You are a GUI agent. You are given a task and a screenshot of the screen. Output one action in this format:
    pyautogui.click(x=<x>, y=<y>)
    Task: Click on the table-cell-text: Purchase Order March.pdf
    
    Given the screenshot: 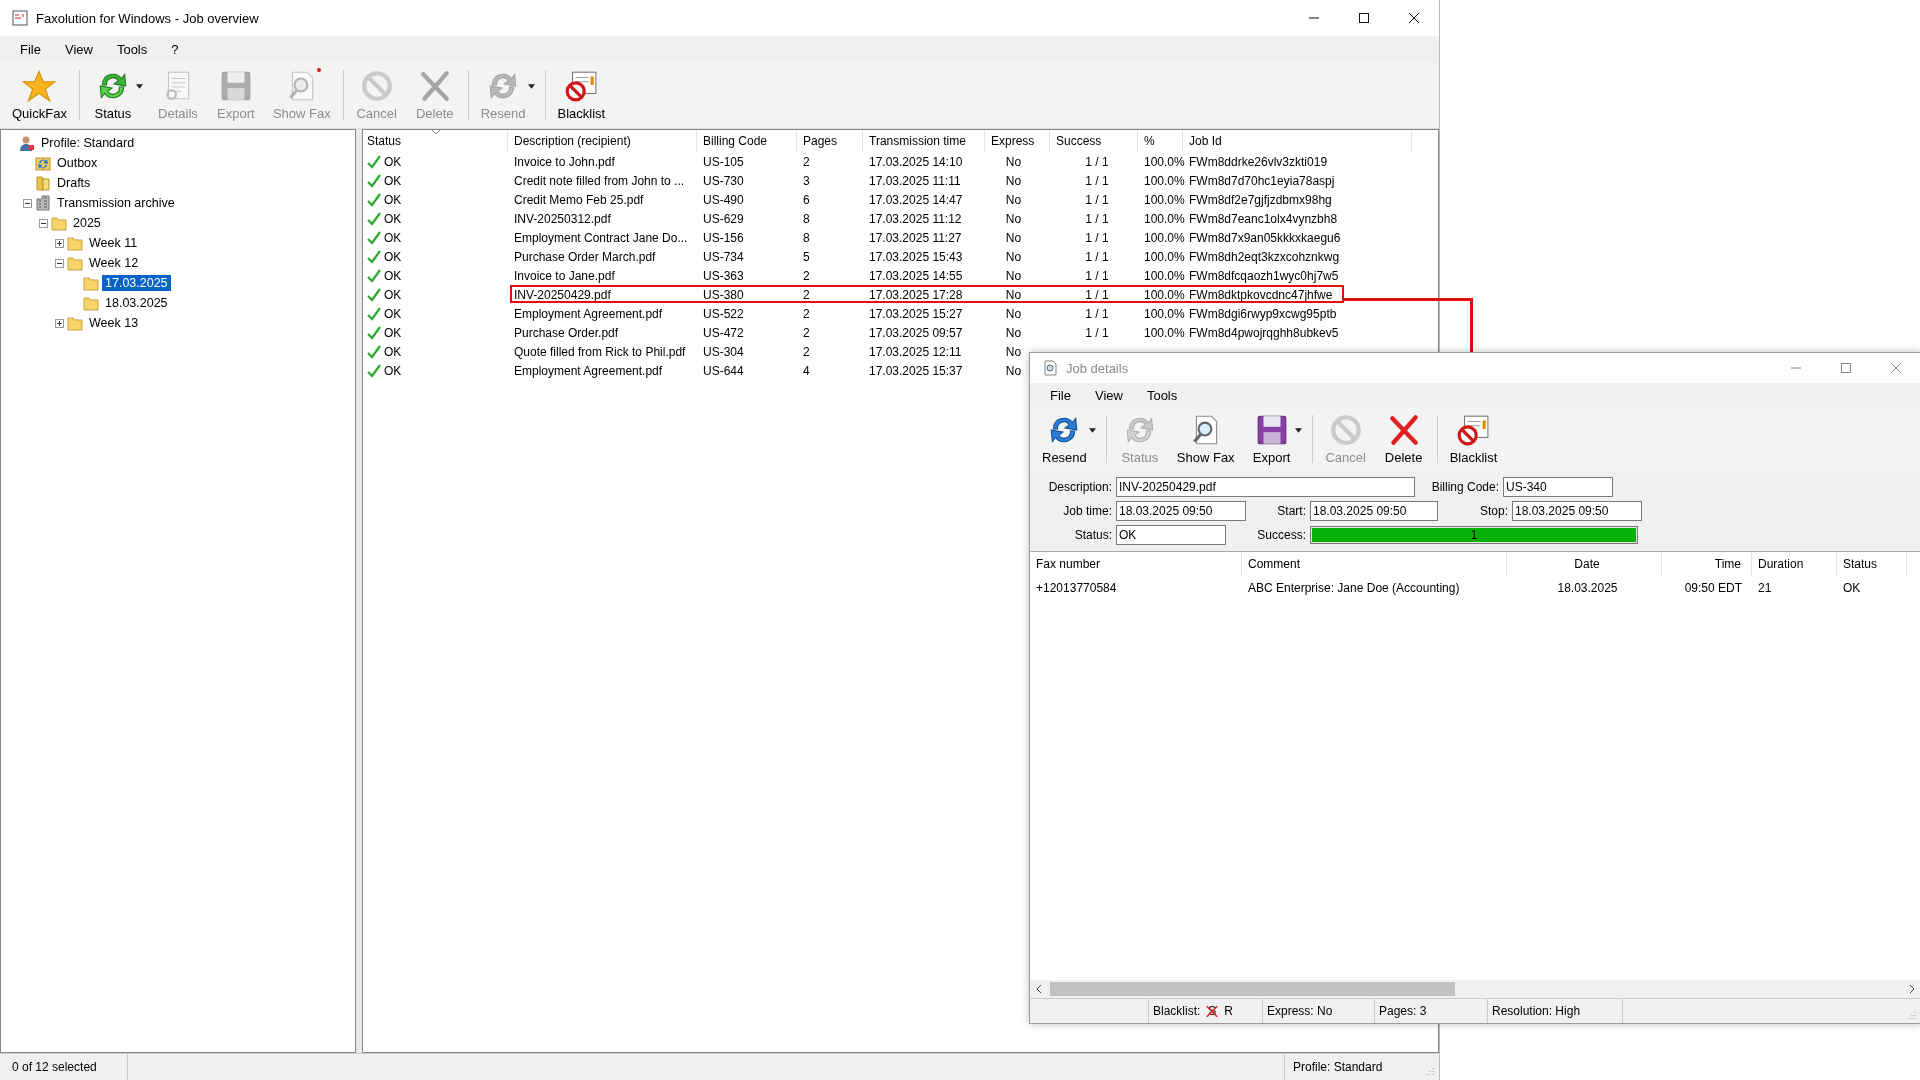 What is the action you would take?
    pyautogui.click(x=585, y=256)
    